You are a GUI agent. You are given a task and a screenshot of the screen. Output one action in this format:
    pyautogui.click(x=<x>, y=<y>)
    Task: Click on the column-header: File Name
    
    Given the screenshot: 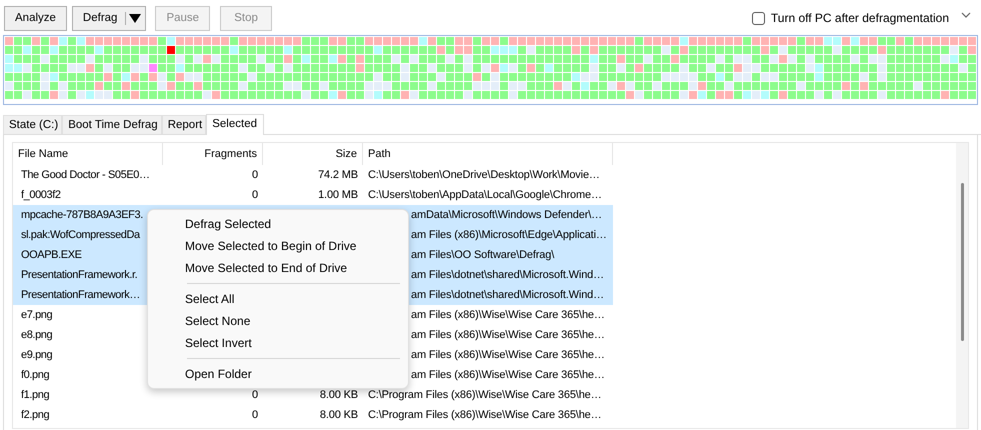 What is the action you would take?
    pyautogui.click(x=88, y=154)
    